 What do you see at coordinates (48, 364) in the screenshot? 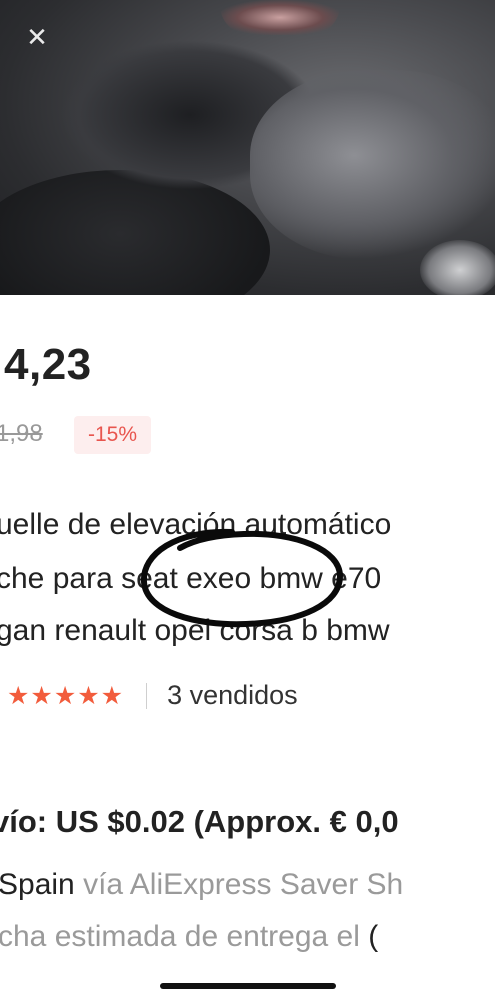
I see `product-price: 4,23` at bounding box center [48, 364].